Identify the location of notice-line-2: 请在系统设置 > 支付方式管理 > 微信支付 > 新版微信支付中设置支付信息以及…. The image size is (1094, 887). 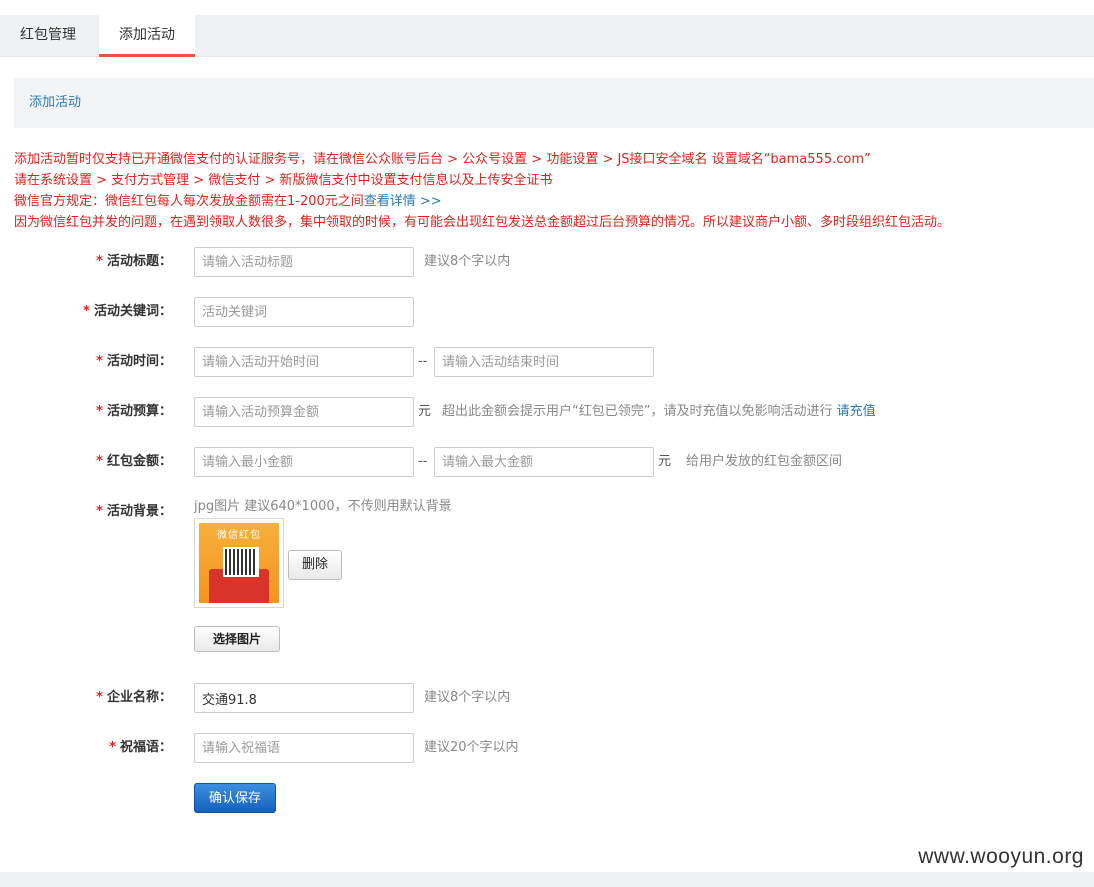
(283, 180).